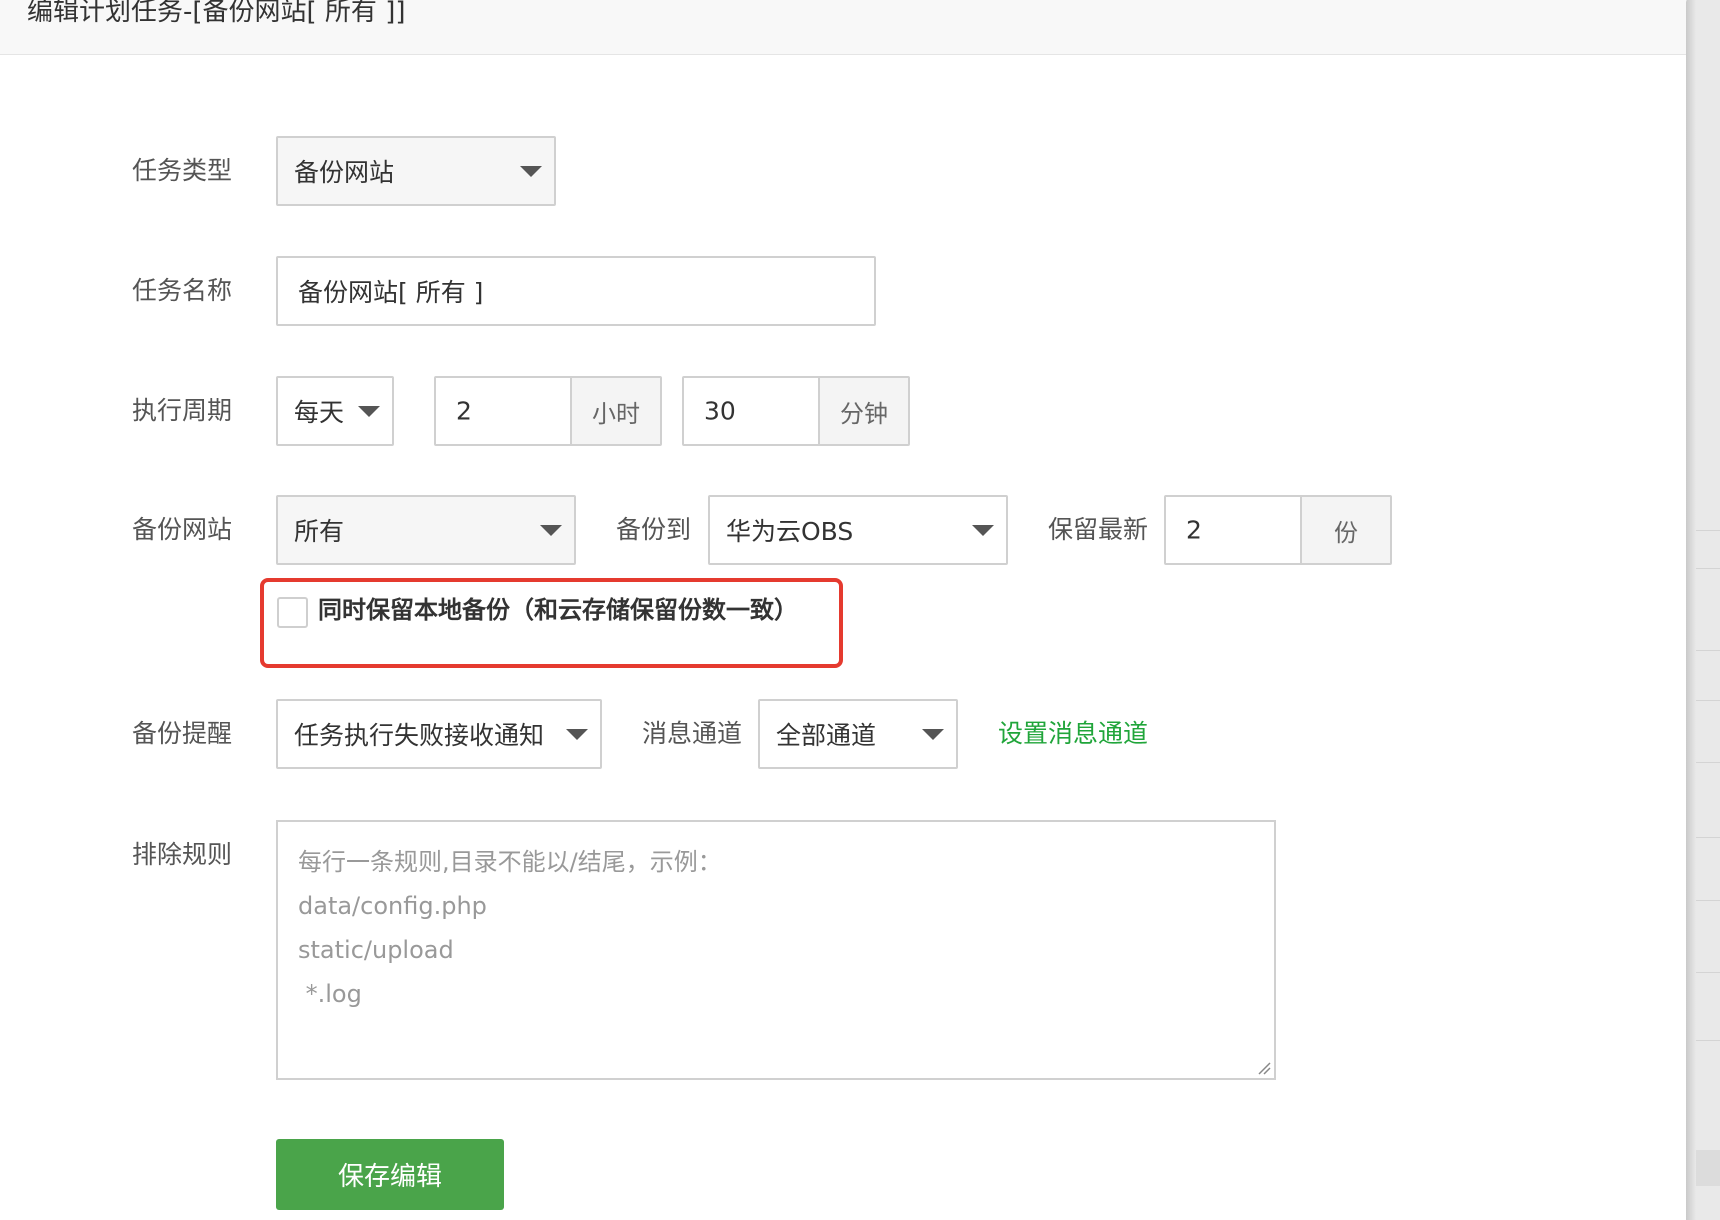  I want to click on dialog-shadow, so click(1691, 610).